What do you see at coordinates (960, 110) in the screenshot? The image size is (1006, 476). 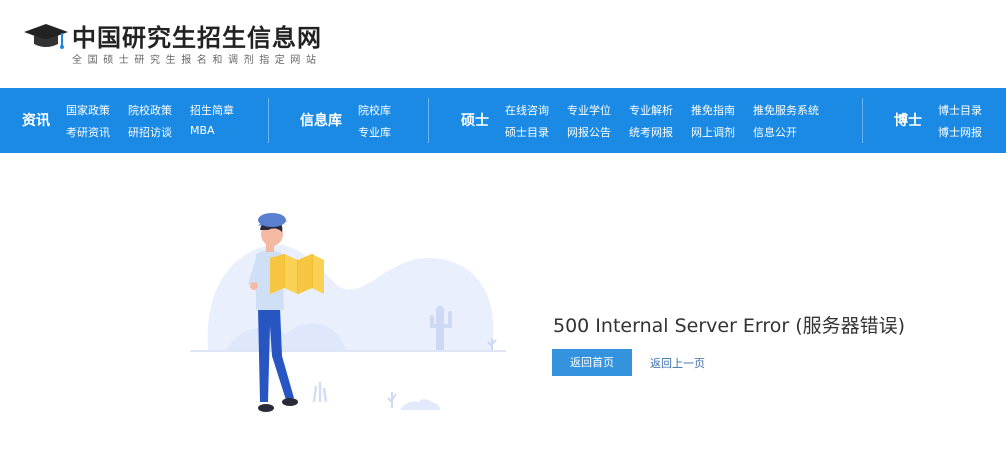 I see `nav-link-boshi-mulu: 博士目录` at bounding box center [960, 110].